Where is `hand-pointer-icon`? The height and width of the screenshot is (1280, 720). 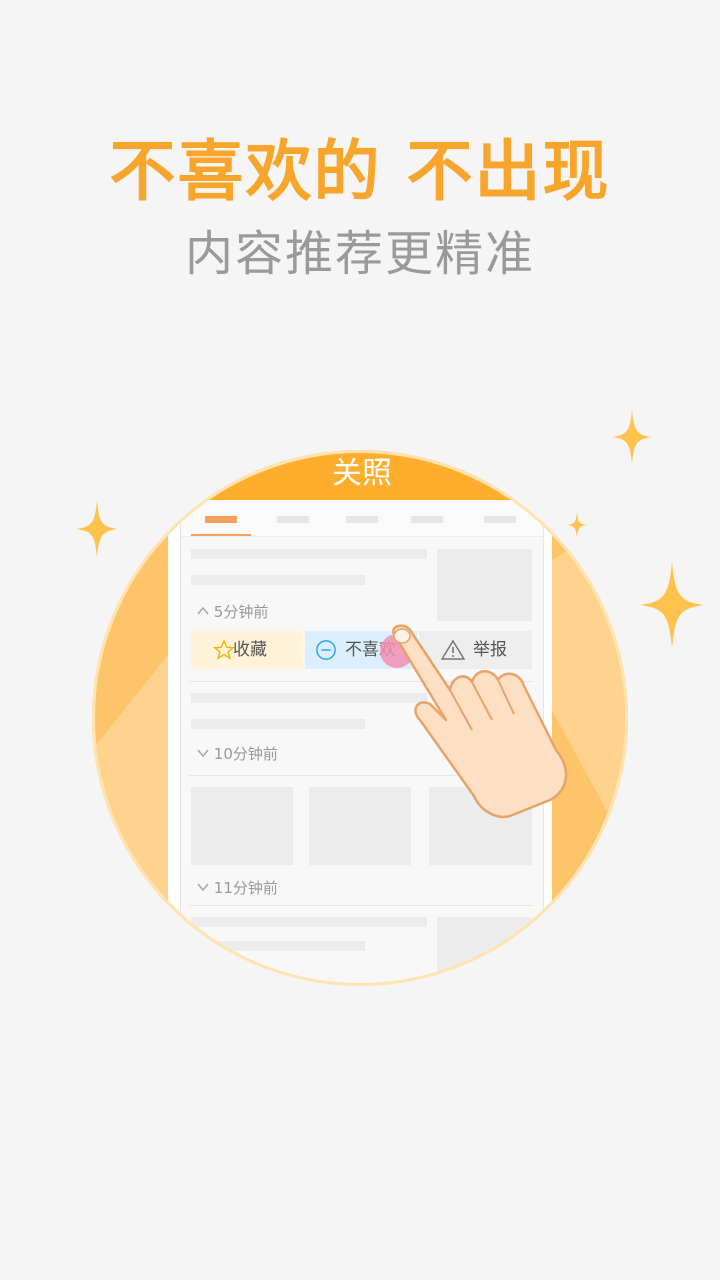
hand-pointer-icon is located at coordinates (480, 721).